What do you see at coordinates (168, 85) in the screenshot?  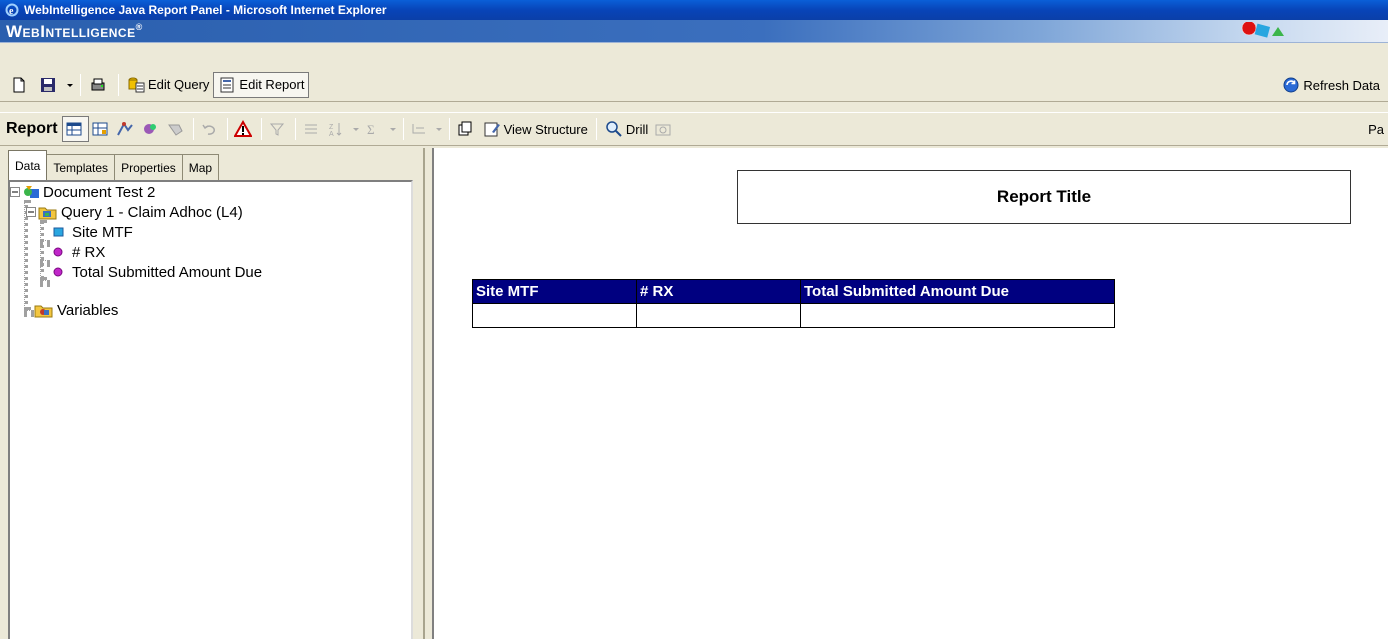 I see `edit-query-button: Edit Query` at bounding box center [168, 85].